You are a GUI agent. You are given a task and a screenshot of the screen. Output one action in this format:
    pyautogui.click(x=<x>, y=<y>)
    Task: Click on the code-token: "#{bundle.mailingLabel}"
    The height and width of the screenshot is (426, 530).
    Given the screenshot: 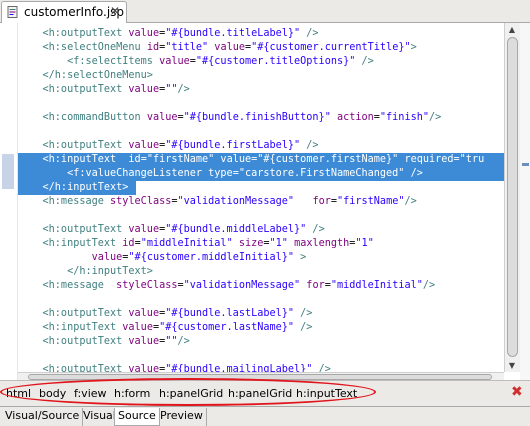 What is the action you would take?
    pyautogui.click(x=239, y=368)
    